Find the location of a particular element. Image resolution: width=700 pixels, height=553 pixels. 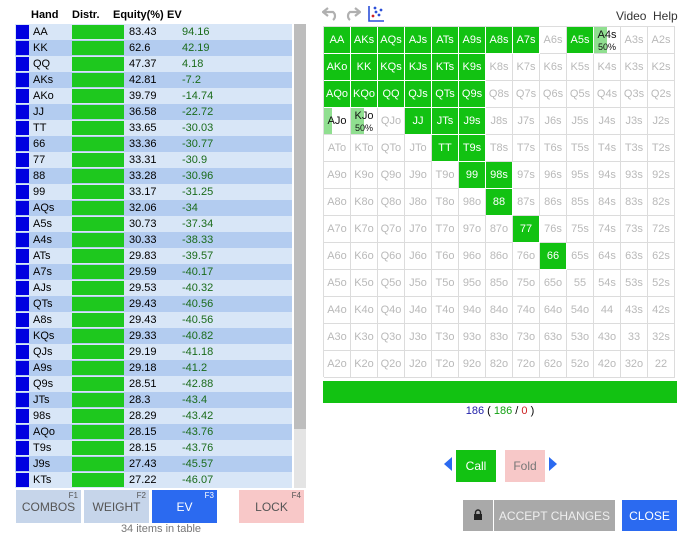

matrix-cell-63s: 63s is located at coordinates (634, 256).